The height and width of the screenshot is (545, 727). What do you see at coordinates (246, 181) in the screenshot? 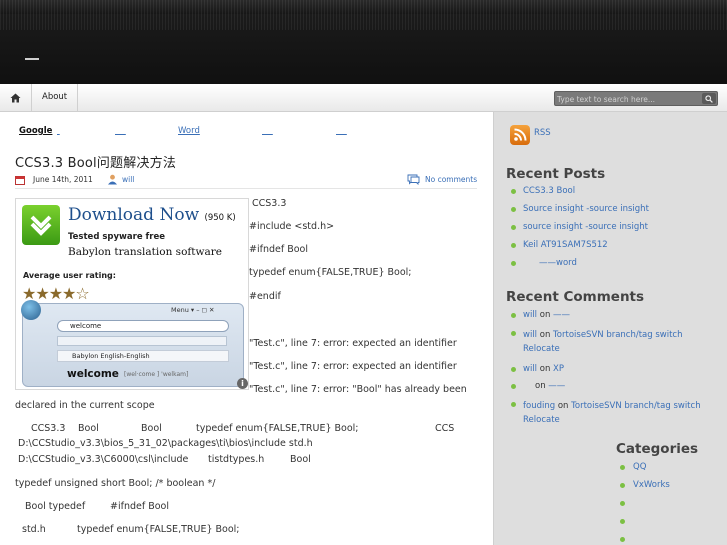
I see `post-meta: June 14th, 2011 will No comments` at bounding box center [246, 181].